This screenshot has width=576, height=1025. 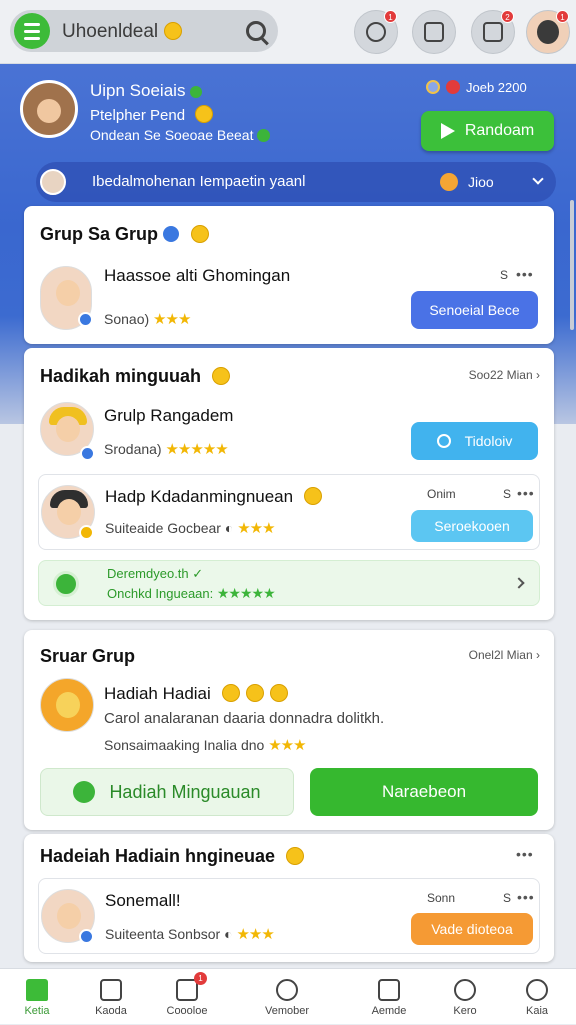 I want to click on nav-item-messages: Coooloe, so click(x=187, y=997).